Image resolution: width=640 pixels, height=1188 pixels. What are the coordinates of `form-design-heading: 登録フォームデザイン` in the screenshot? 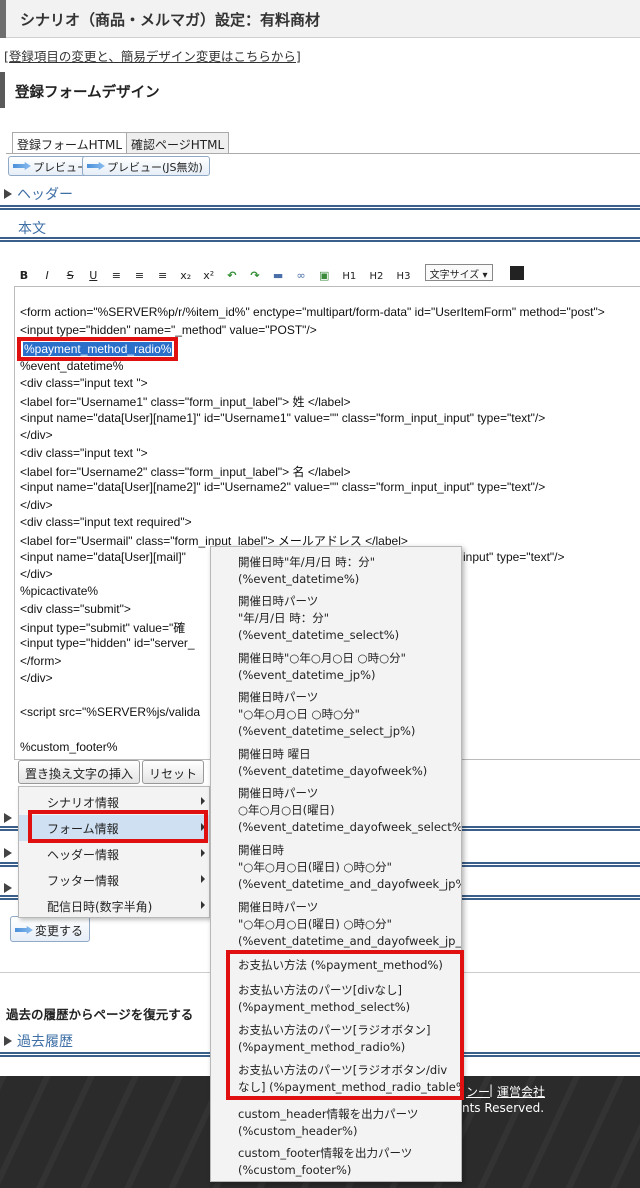 It's located at (320, 90).